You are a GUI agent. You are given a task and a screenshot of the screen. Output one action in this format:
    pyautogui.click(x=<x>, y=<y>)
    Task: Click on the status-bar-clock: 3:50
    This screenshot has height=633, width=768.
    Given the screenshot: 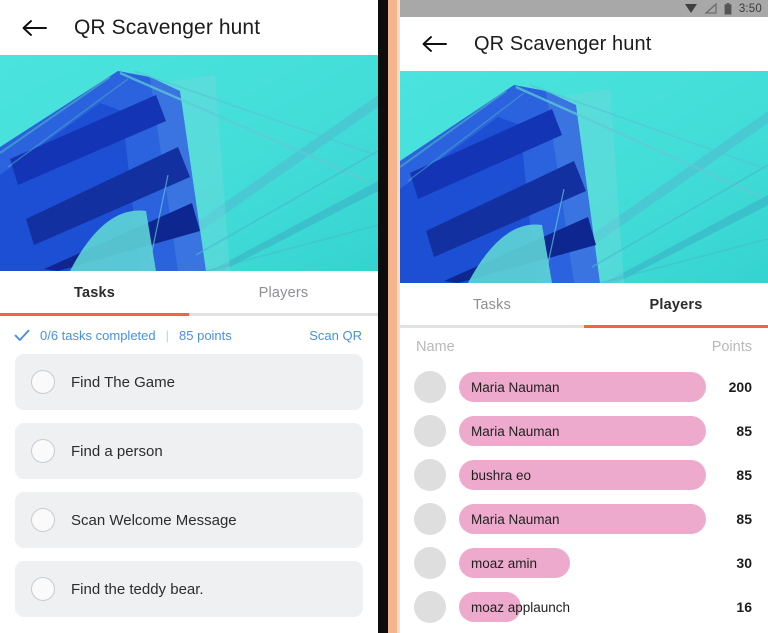 What is the action you would take?
    pyautogui.click(x=750, y=8)
    